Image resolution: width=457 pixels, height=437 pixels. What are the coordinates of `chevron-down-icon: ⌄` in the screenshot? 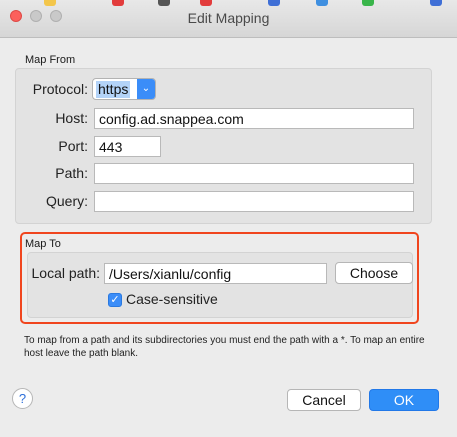 It's located at (146, 89).